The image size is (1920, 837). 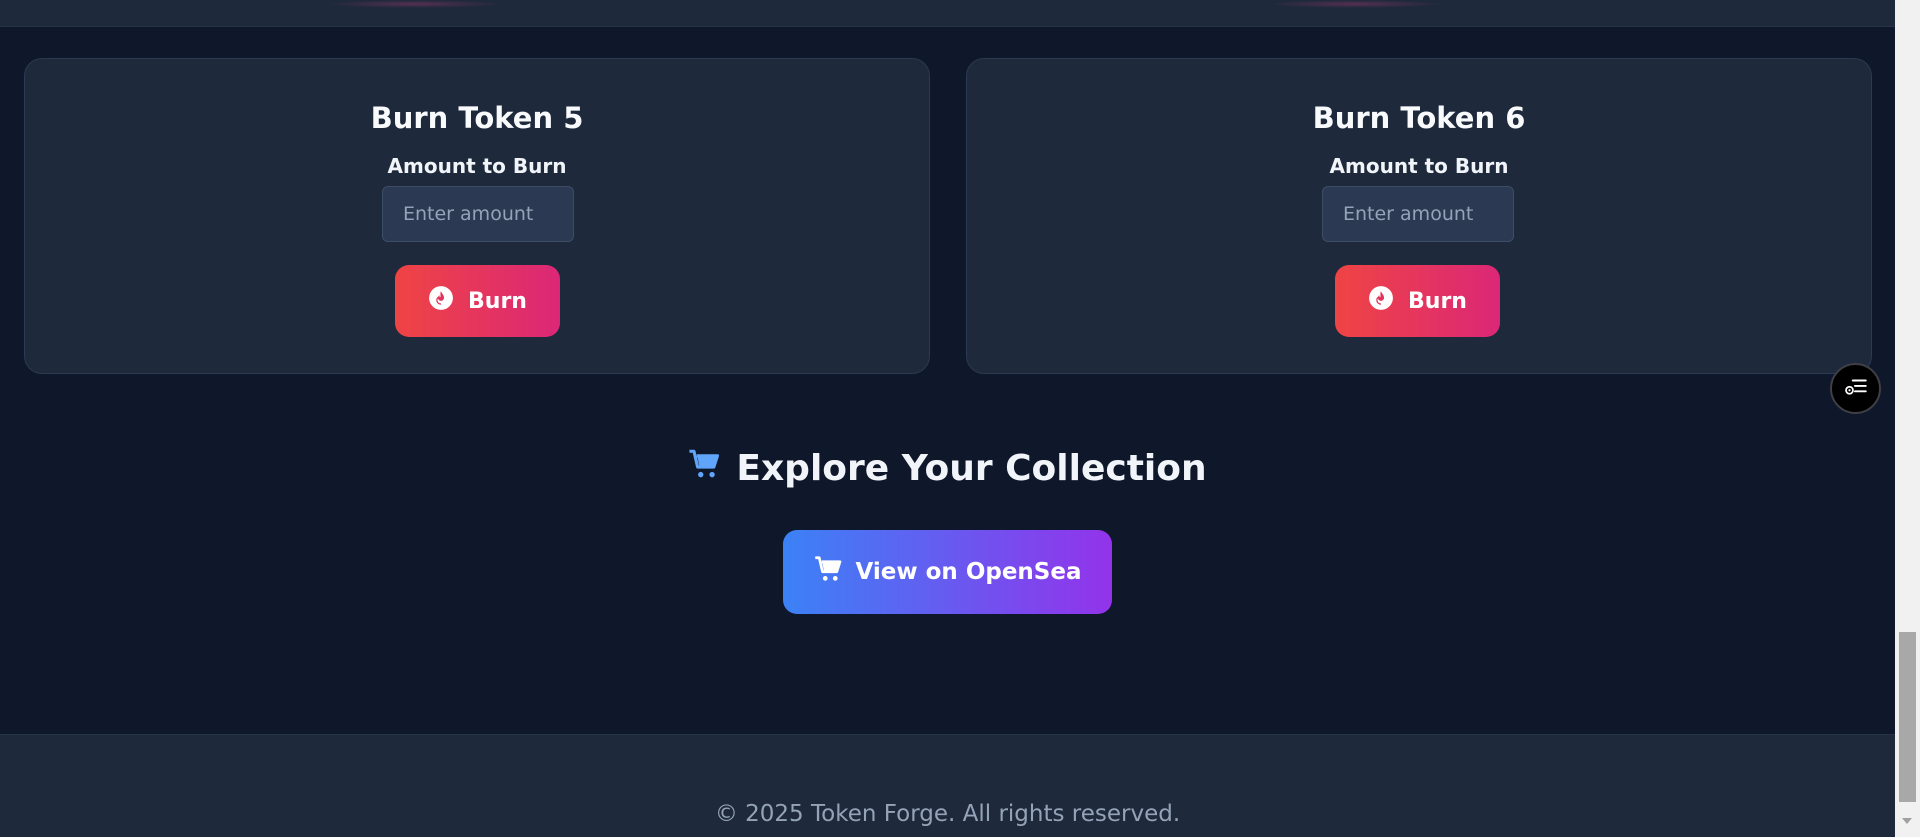 What do you see at coordinates (1907, 717) in the screenshot?
I see `scrollbar-thumb` at bounding box center [1907, 717].